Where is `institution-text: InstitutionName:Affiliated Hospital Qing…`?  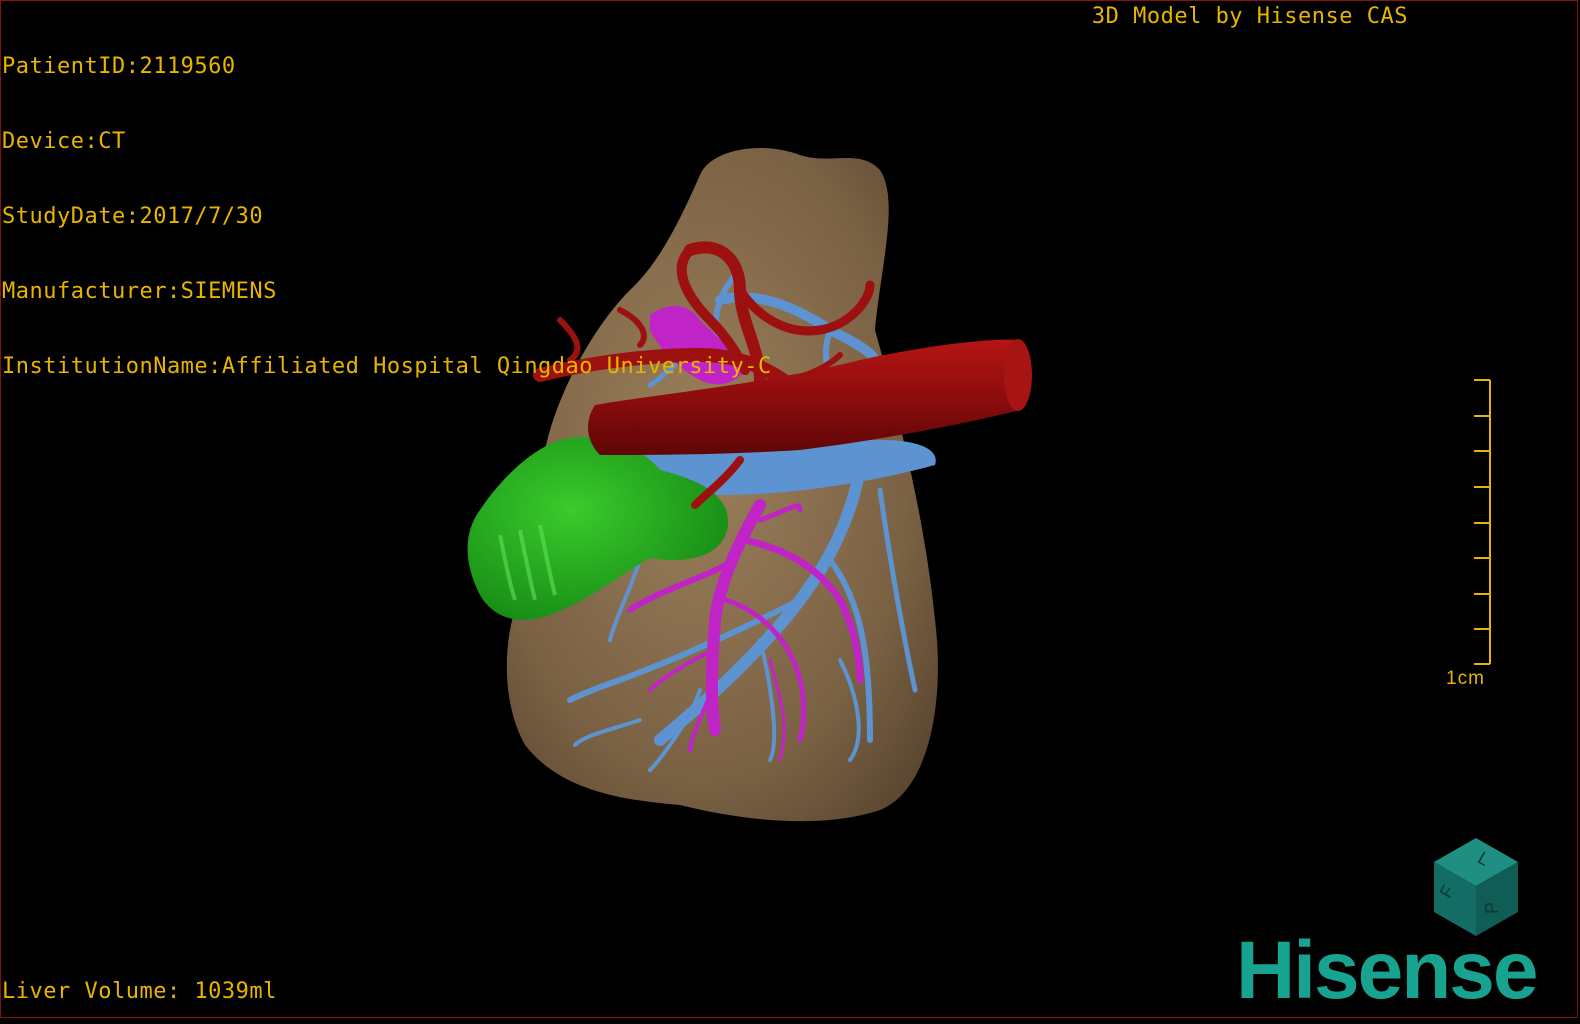 institution-text: InstitutionName:Affiliated Hospital Qing… is located at coordinates (387, 366).